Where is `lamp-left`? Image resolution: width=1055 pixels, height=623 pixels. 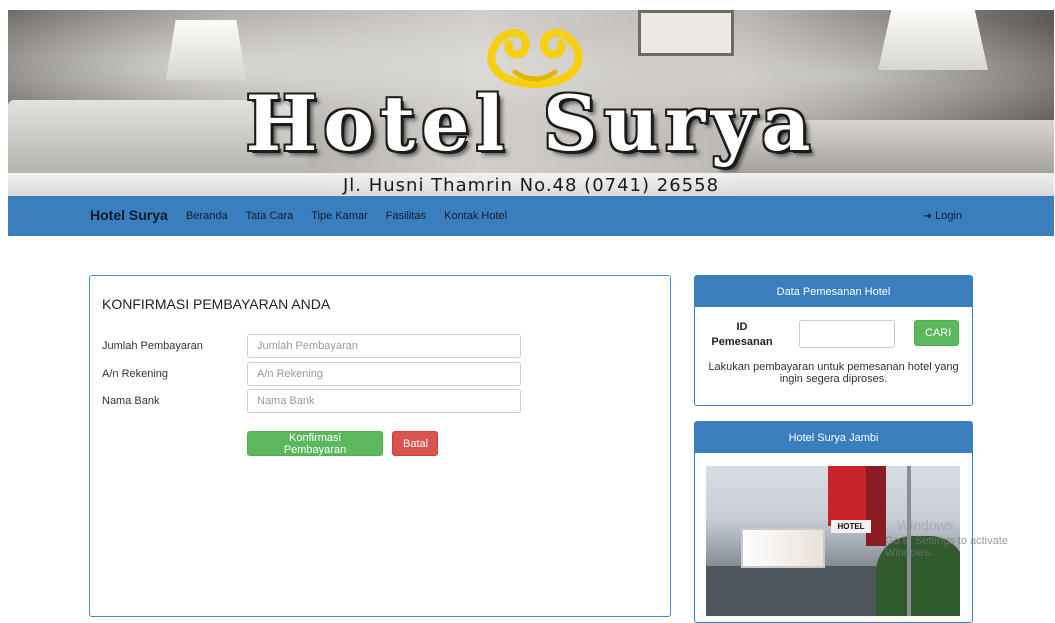 lamp-left is located at coordinates (206, 50).